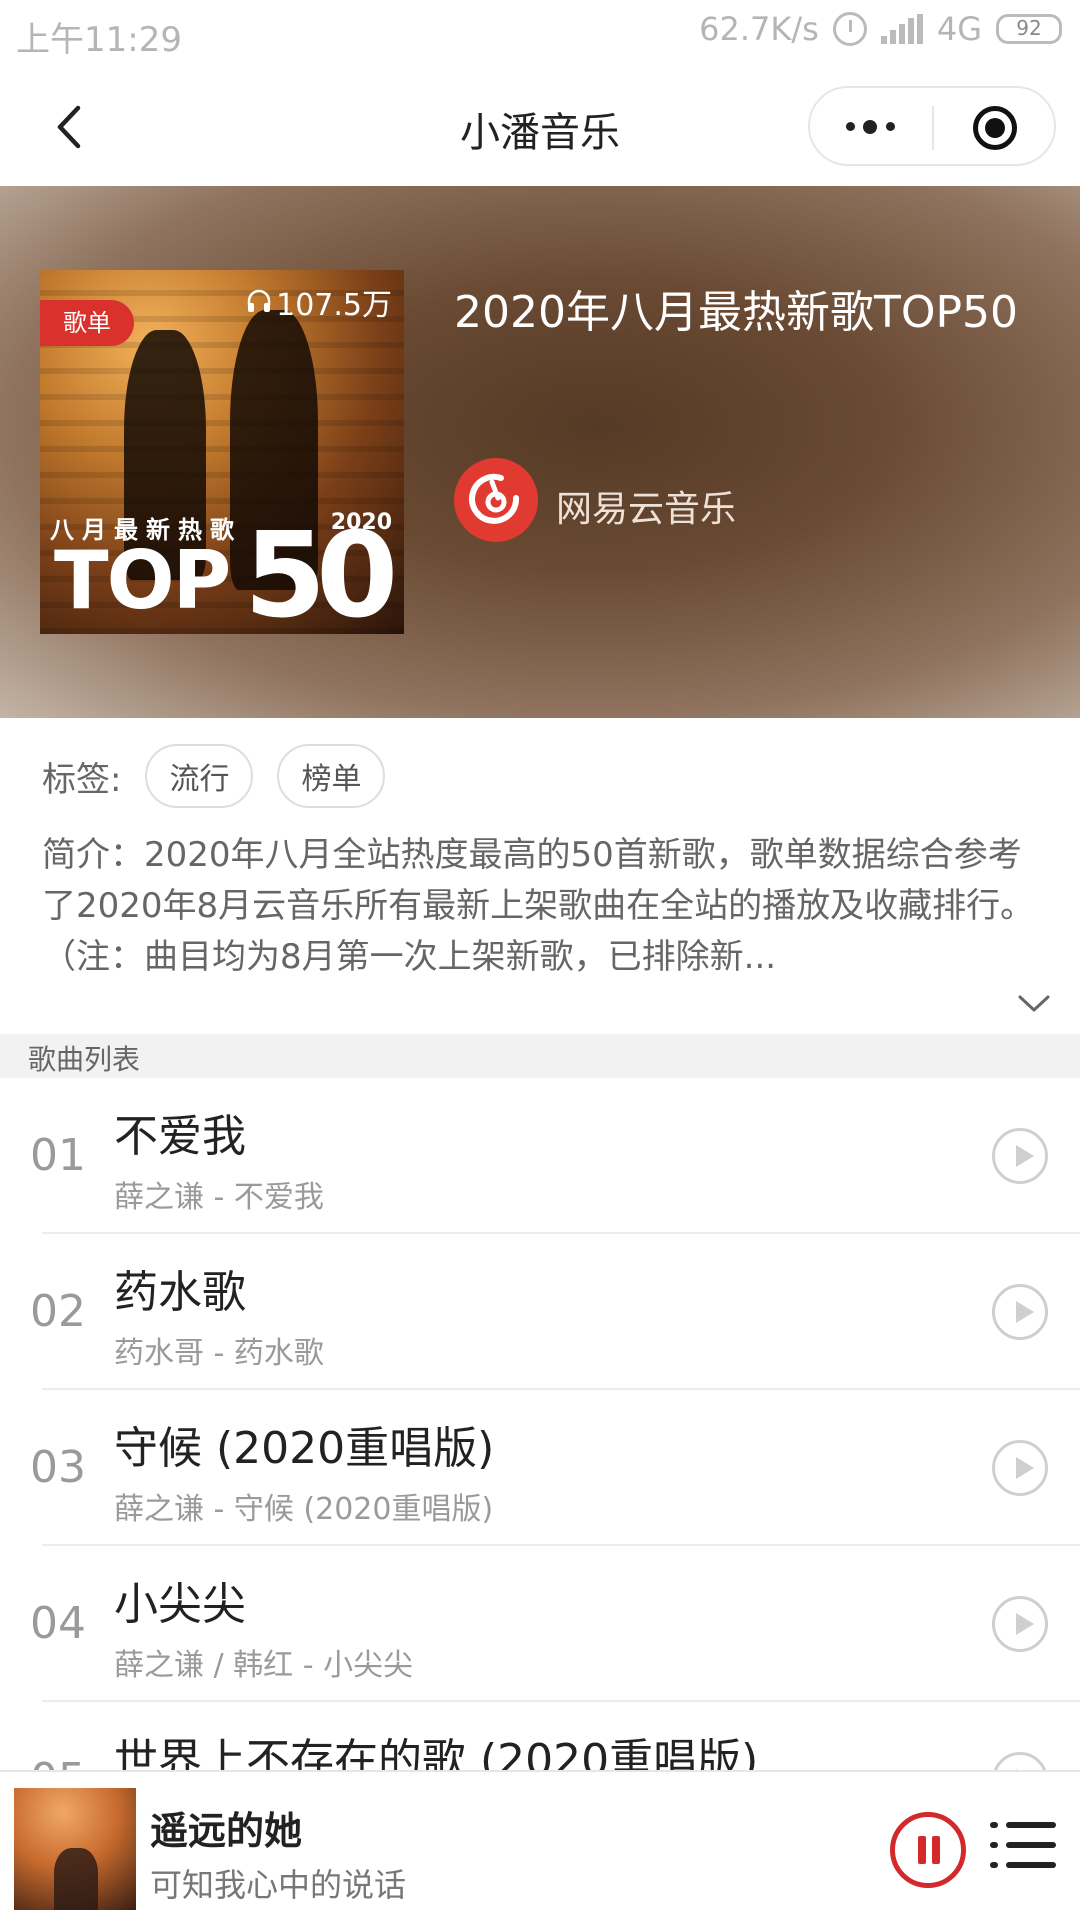 The image size is (1080, 1920). I want to click on song-name: 不爱我, so click(180, 1136).